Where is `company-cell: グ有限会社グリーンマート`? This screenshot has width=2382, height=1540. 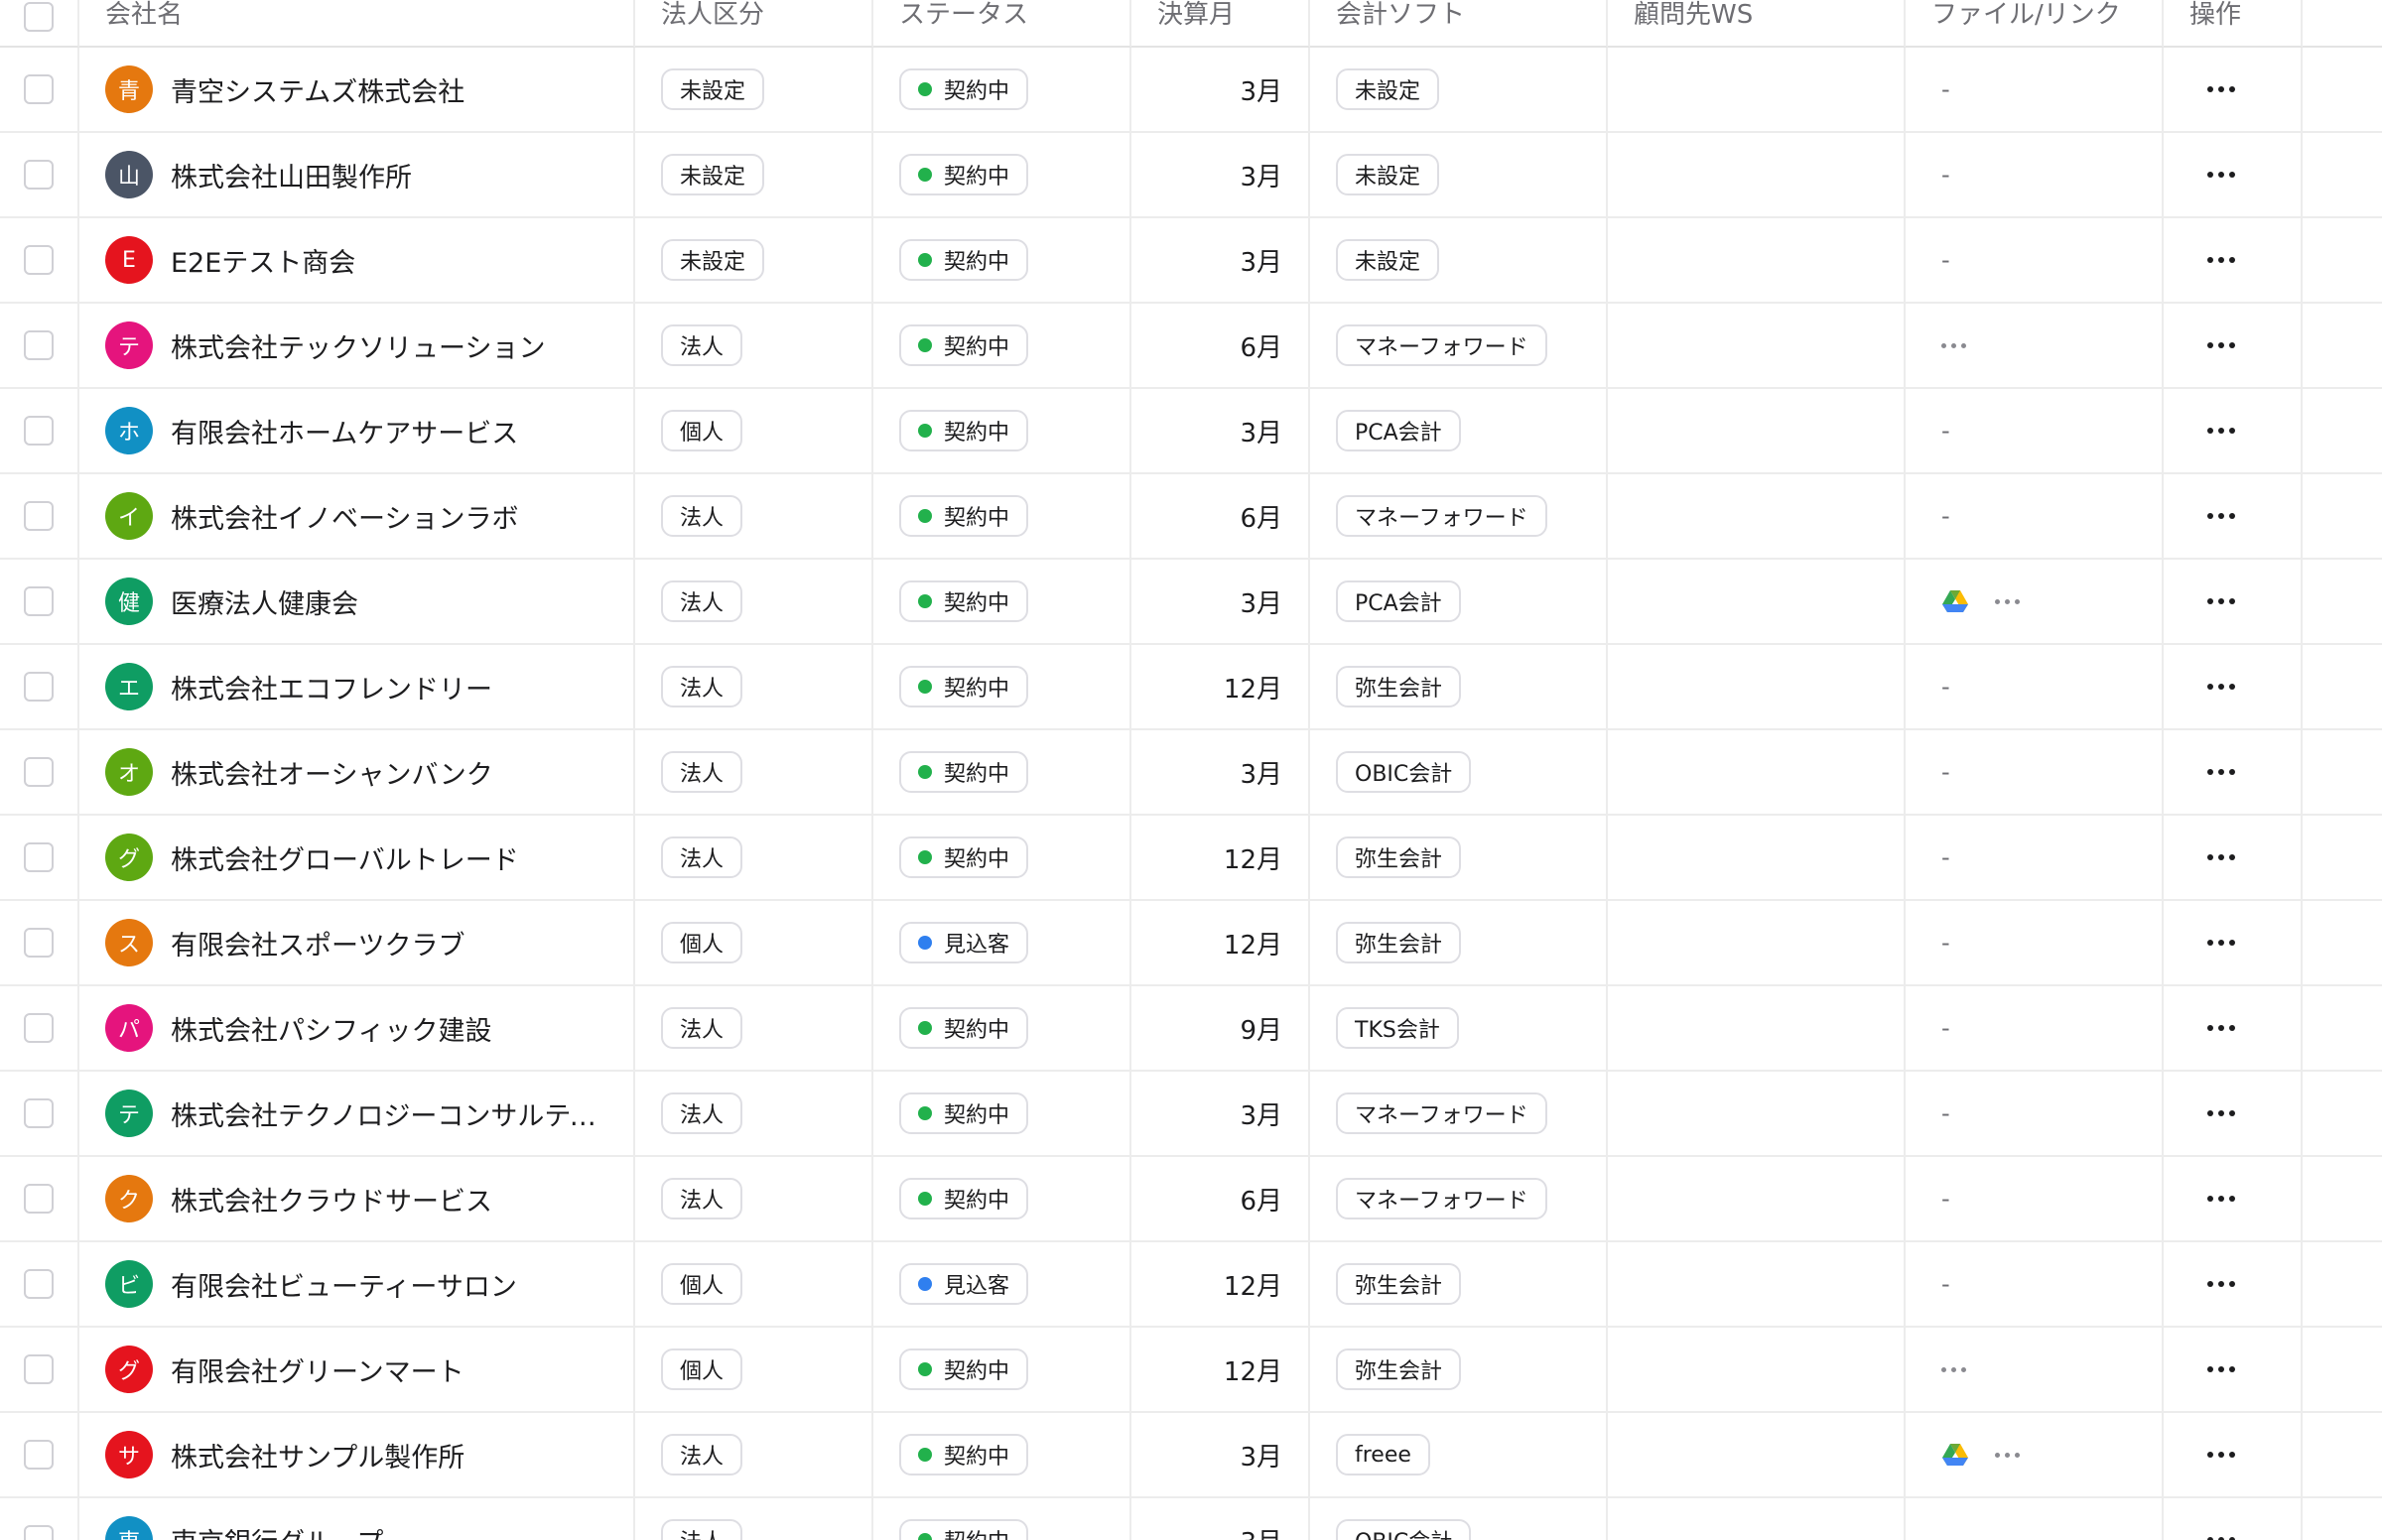 company-cell: グ有限会社グリーンマート is located at coordinates (357, 1370).